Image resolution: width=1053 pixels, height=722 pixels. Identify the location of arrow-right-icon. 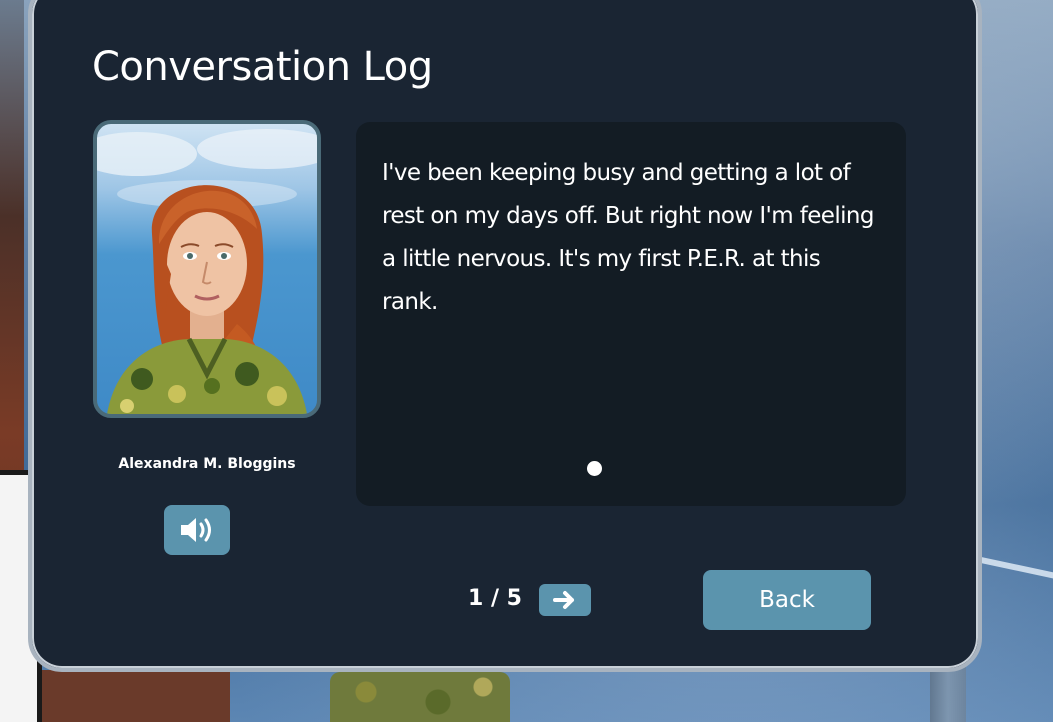
(563, 600).